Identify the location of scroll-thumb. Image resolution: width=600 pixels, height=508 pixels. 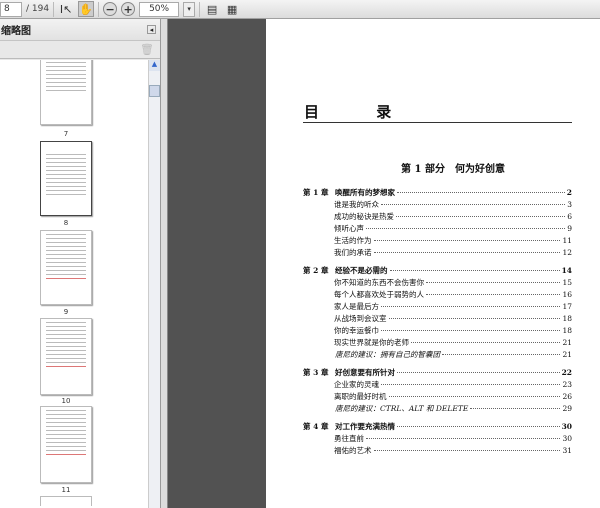
(154, 91).